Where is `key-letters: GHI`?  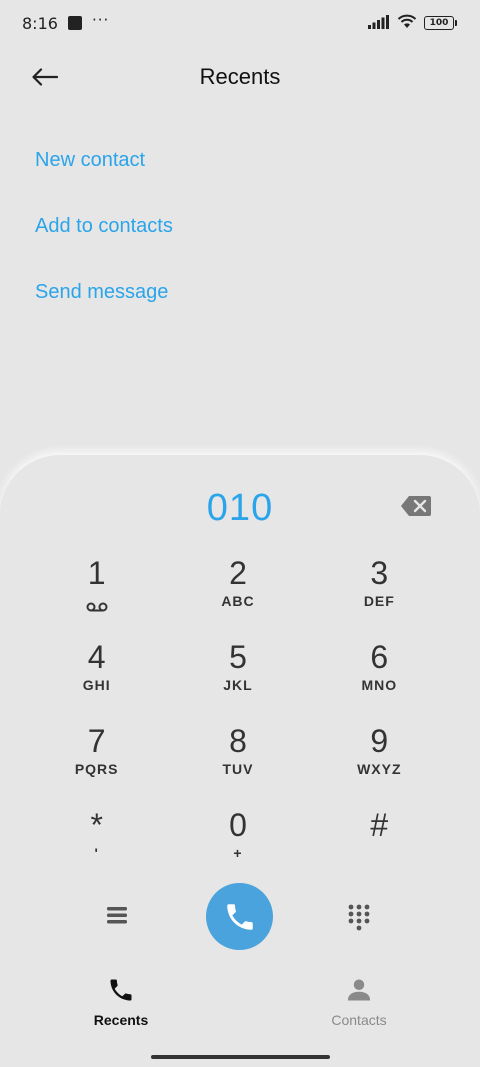 key-letters: GHI is located at coordinates (96, 685).